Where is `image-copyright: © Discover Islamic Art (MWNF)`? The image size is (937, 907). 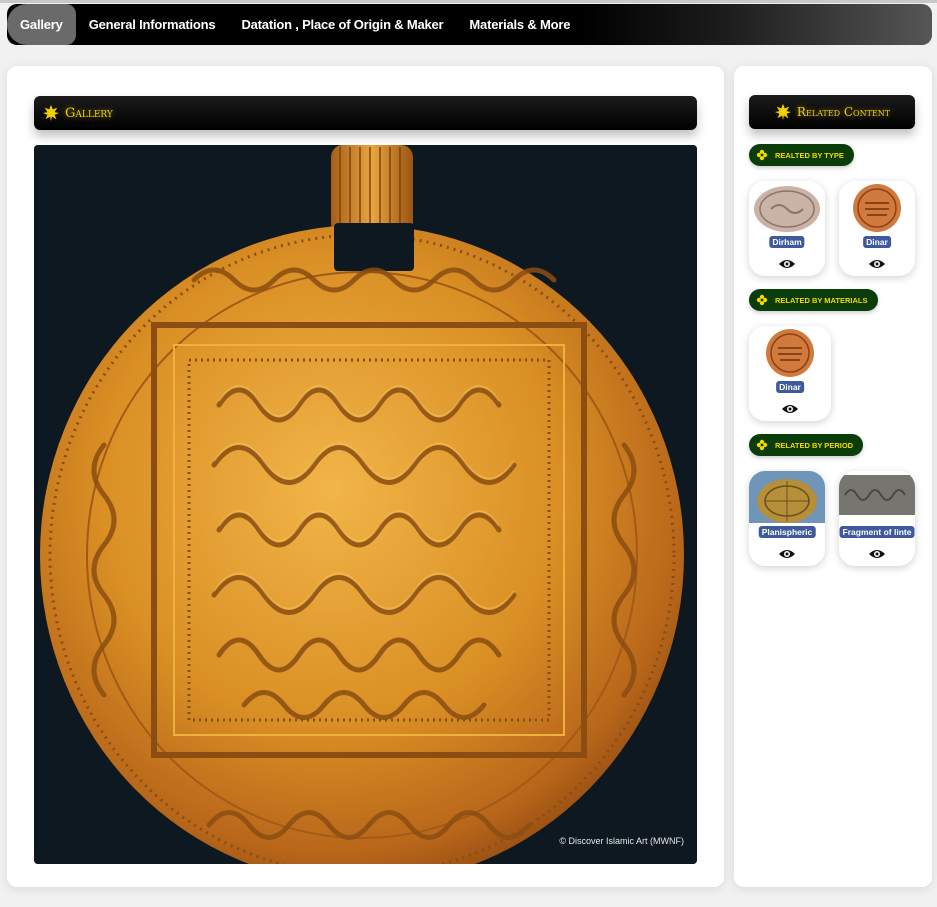 image-copyright: © Discover Islamic Art (MWNF) is located at coordinates (621, 841).